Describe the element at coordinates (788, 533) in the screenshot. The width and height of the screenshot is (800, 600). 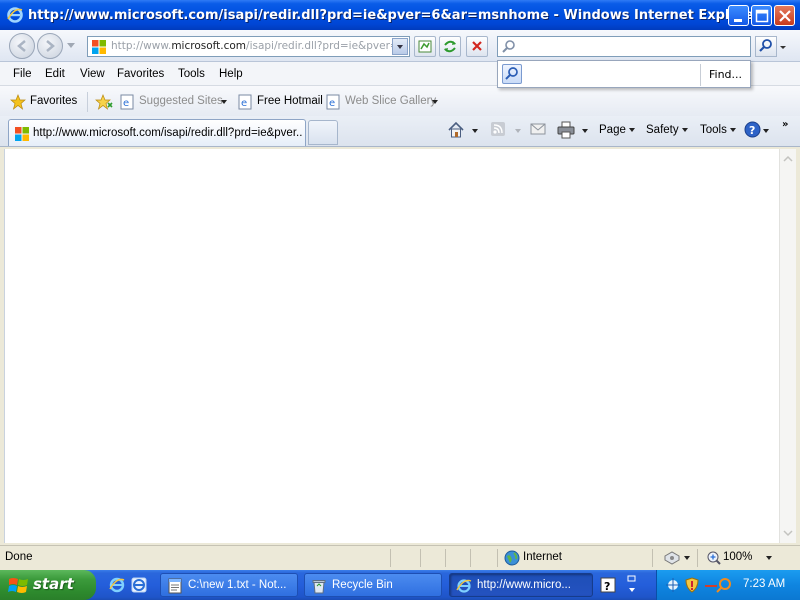
I see `scroll-down-arrow-icon` at that location.